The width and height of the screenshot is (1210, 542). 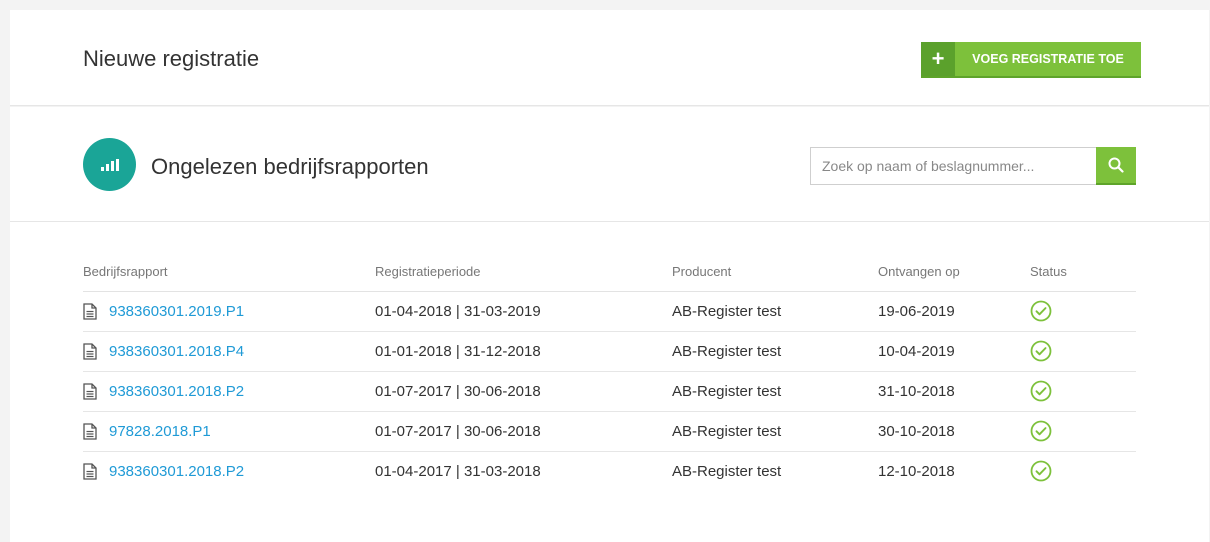 I want to click on search-button, so click(x=1116, y=166).